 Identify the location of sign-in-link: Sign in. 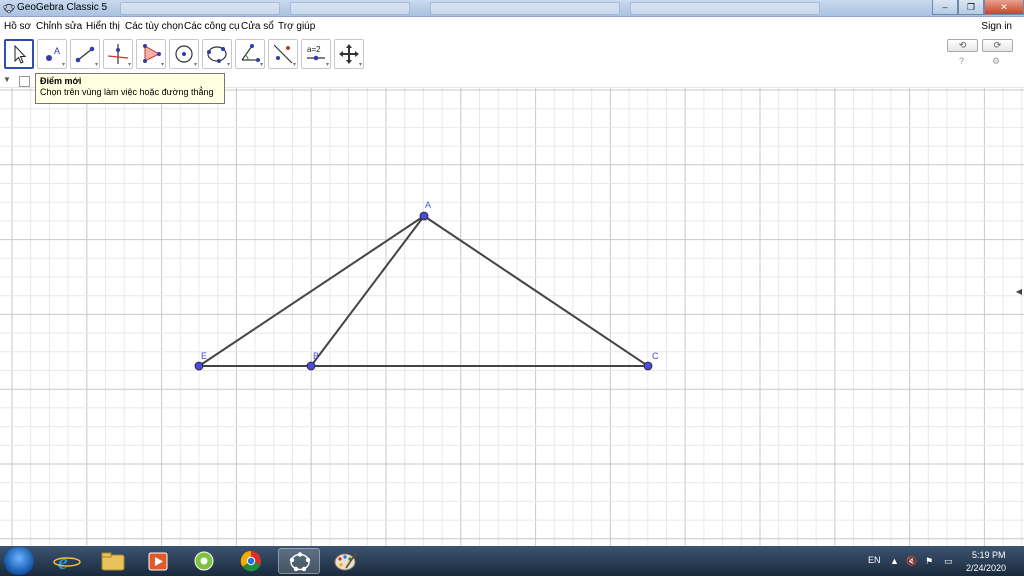
(996, 26).